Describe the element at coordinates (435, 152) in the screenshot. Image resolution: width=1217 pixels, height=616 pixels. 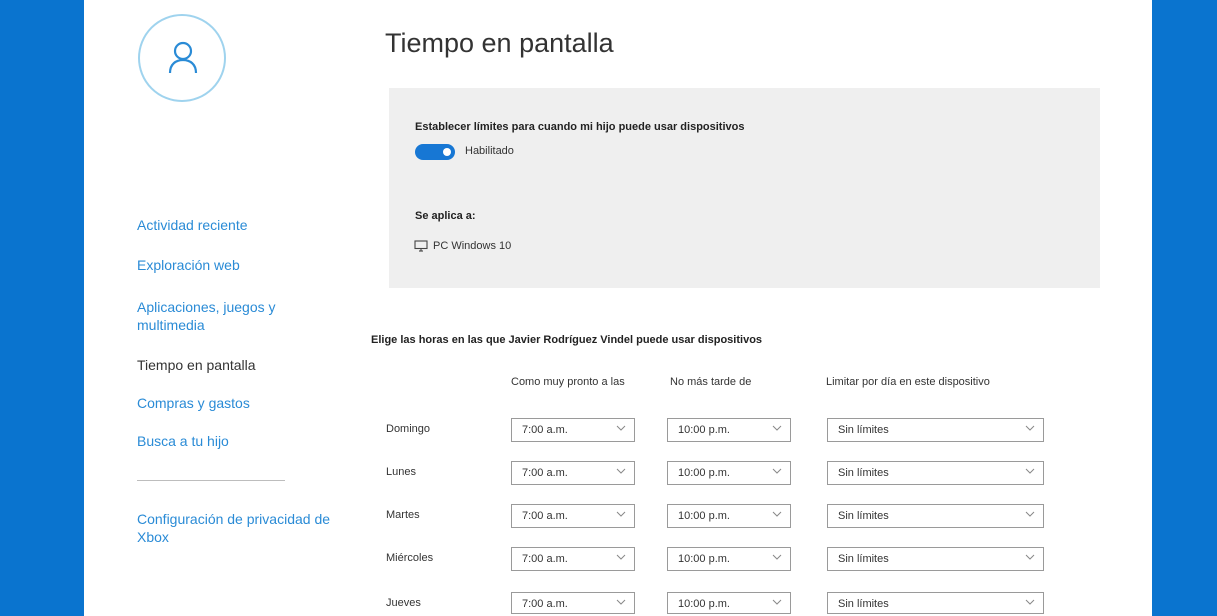
I see `limits-toggle` at that location.